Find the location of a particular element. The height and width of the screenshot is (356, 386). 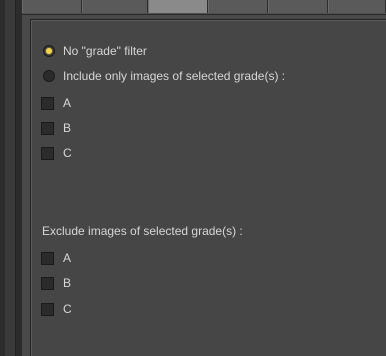

exclude-heading: Exclude images of selected grade(s) : is located at coordinates (142, 231).